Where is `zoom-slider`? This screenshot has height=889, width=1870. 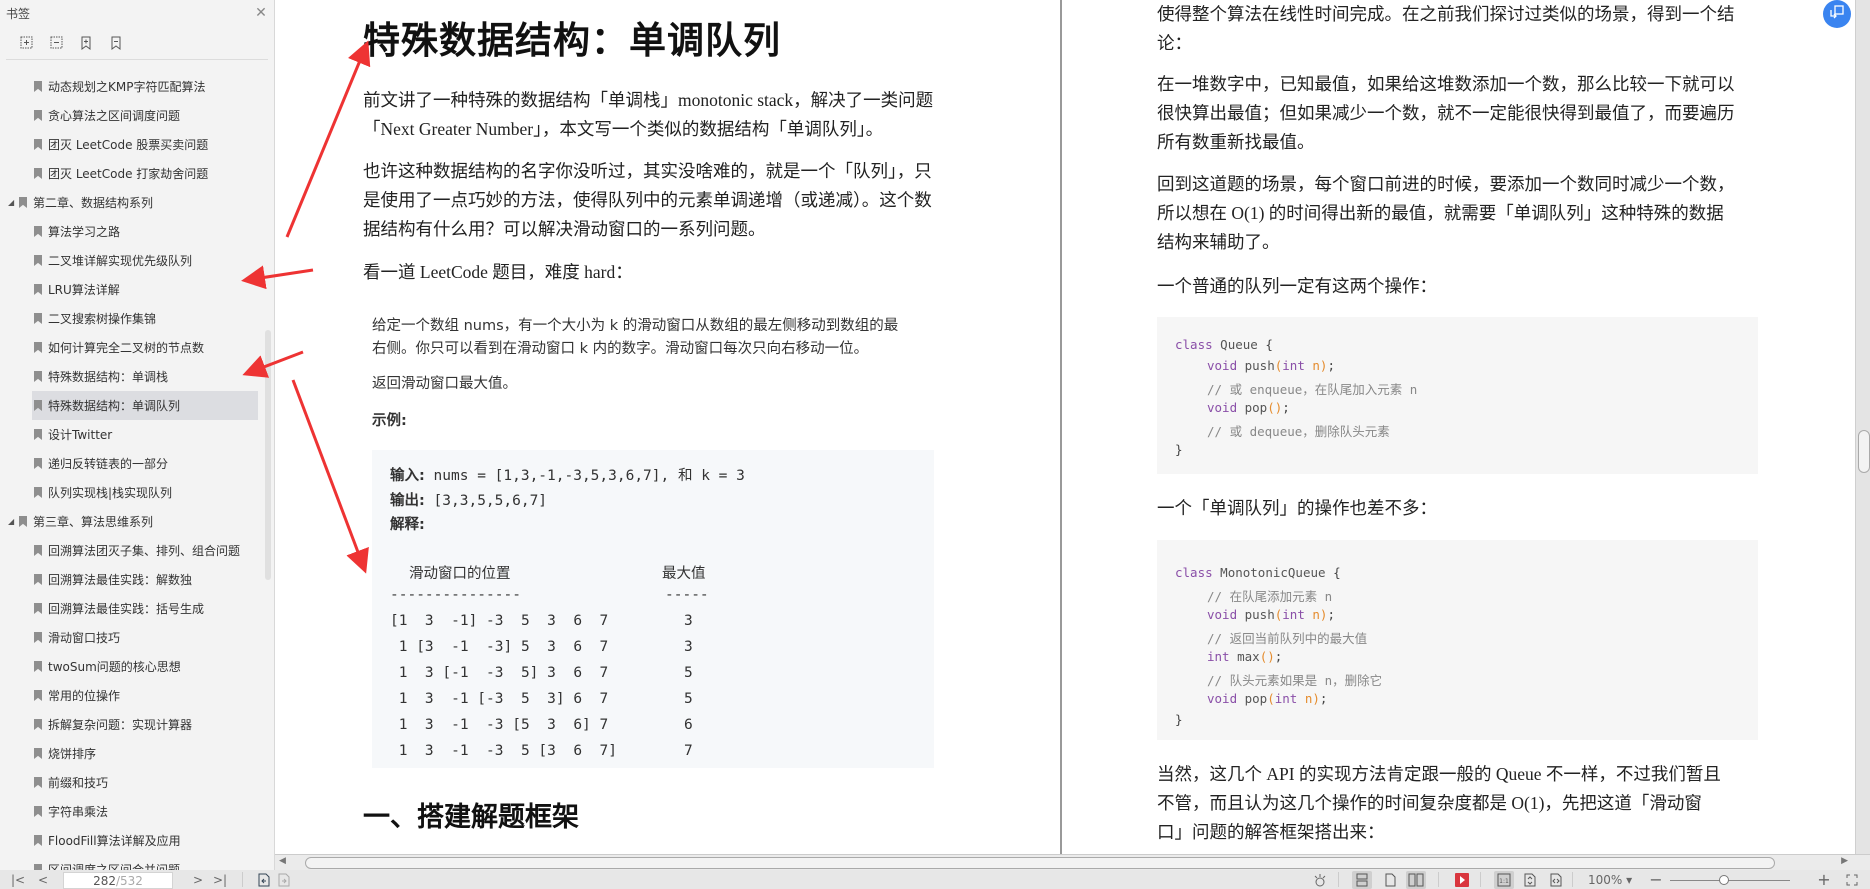 zoom-slider is located at coordinates (1730, 880).